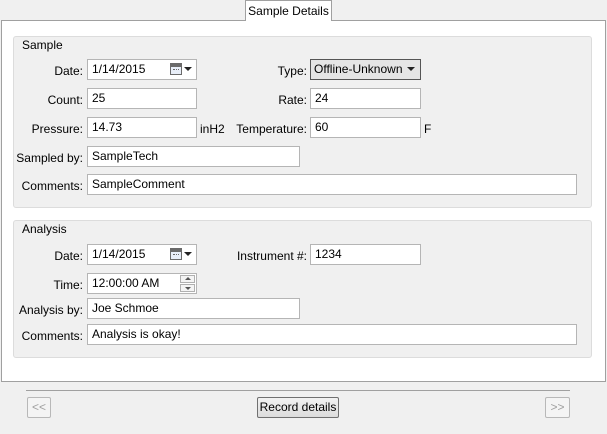  I want to click on spin-down-icon, so click(187, 288).